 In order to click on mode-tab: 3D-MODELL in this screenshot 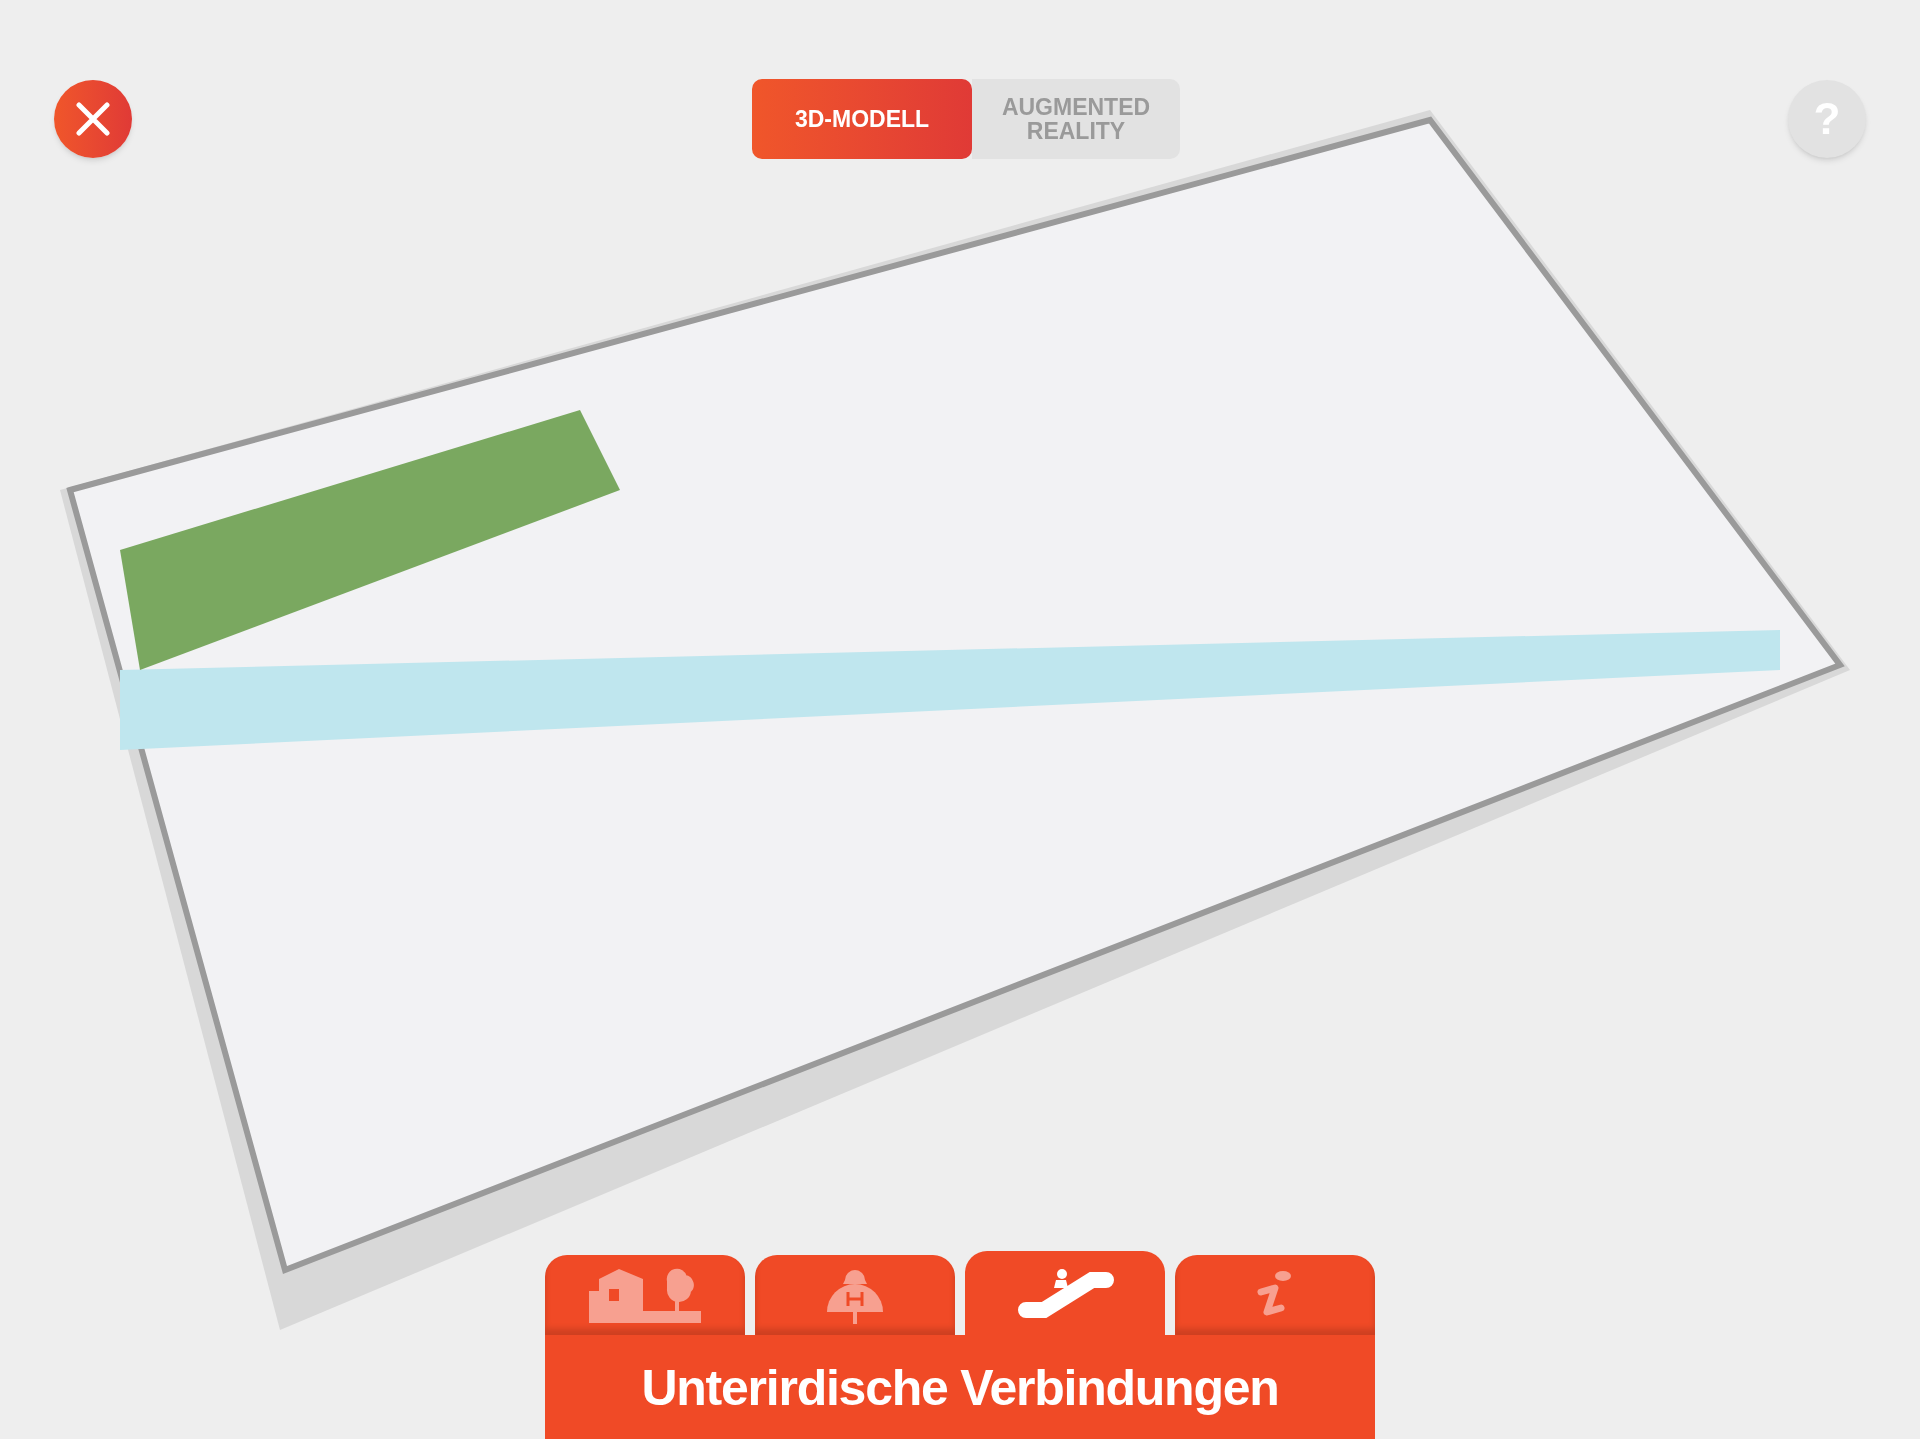, I will do `click(862, 119)`.